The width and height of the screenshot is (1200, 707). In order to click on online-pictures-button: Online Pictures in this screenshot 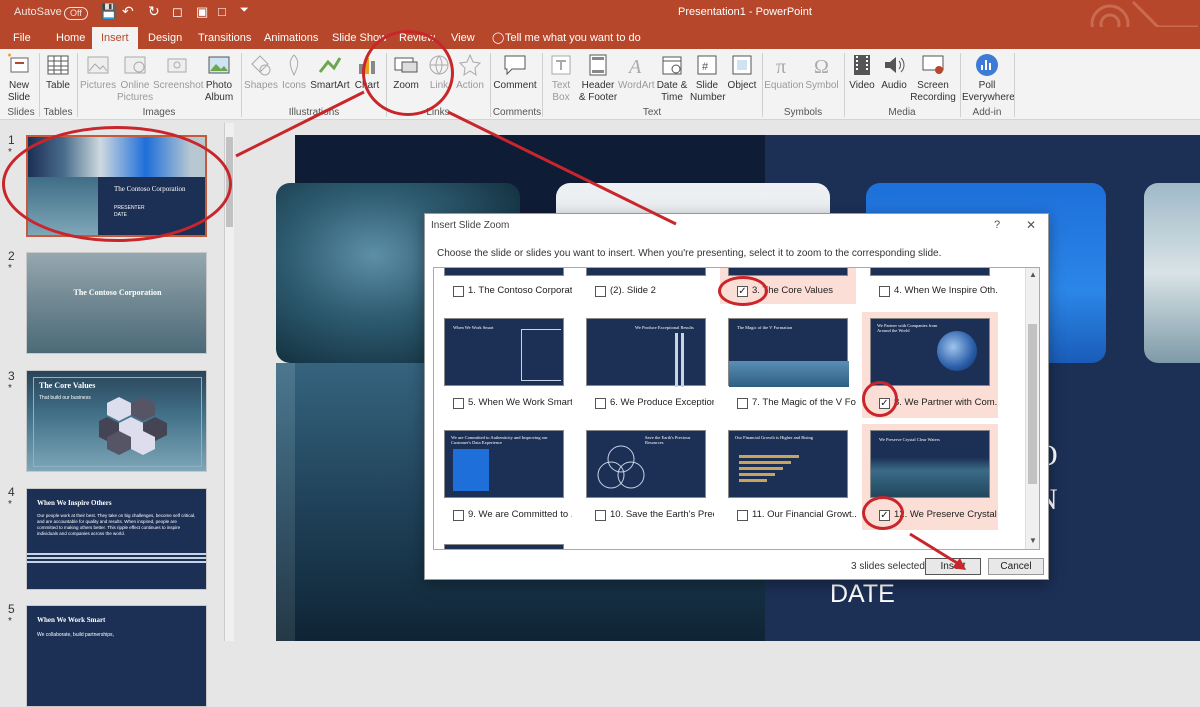, I will do `click(135, 78)`.